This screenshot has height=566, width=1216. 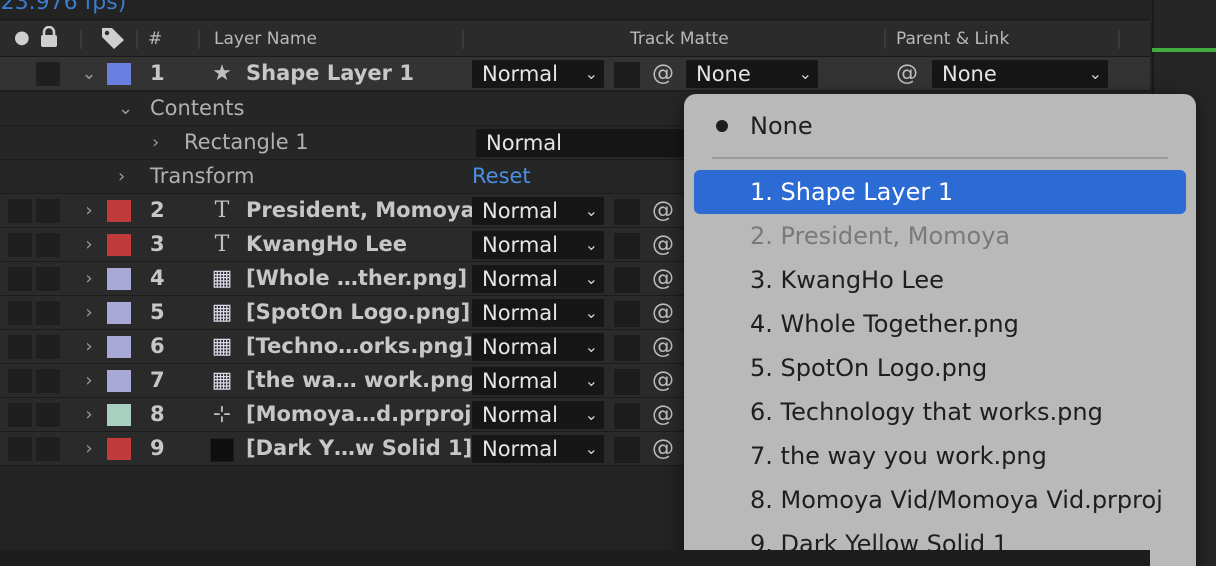 I want to click on work-area-bar, so click(x=1184, y=50).